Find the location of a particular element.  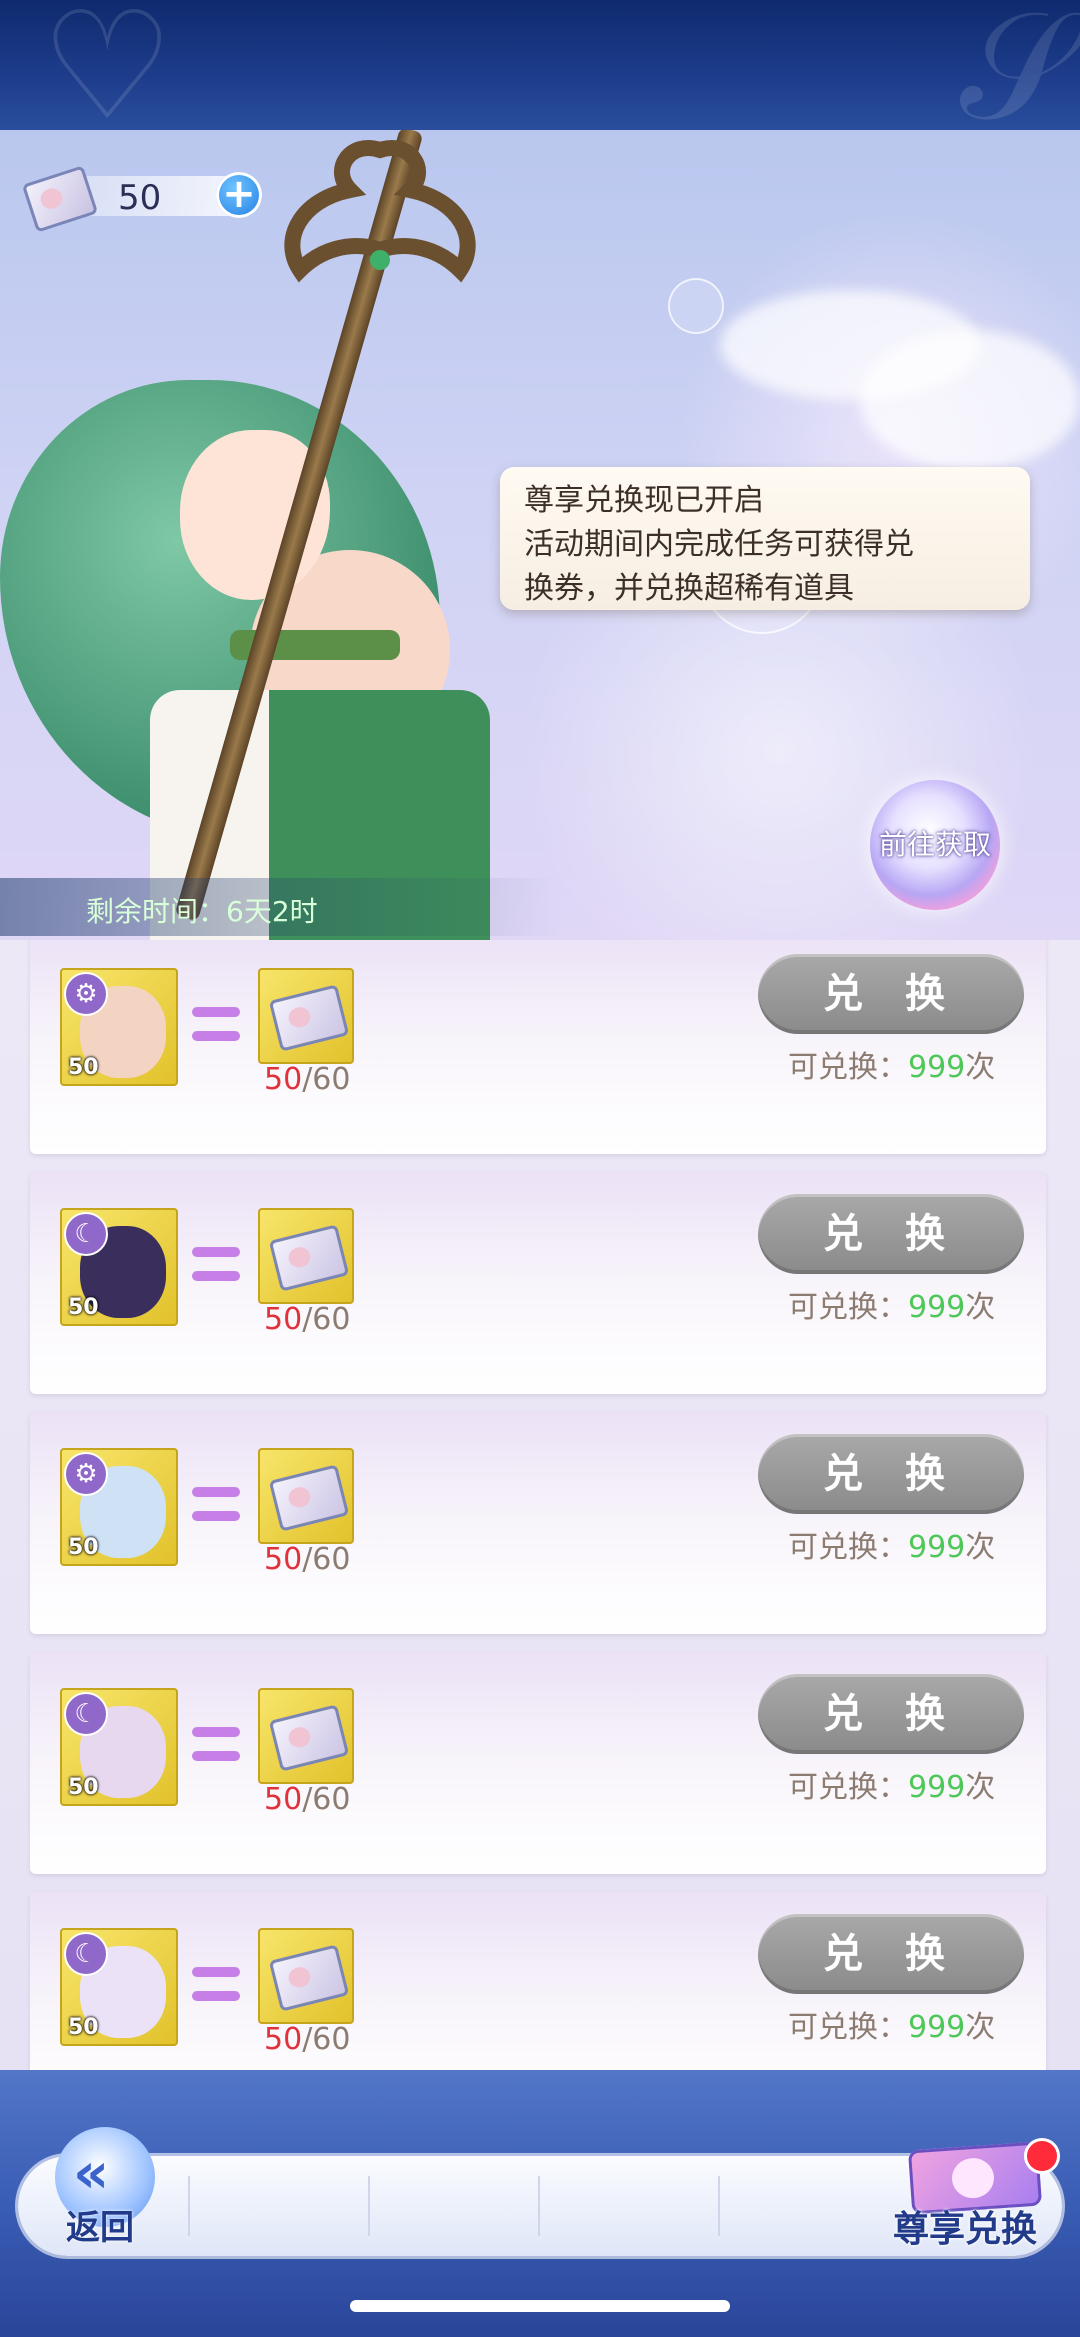

ticket-currency: 50 + is located at coordinates (144, 199).